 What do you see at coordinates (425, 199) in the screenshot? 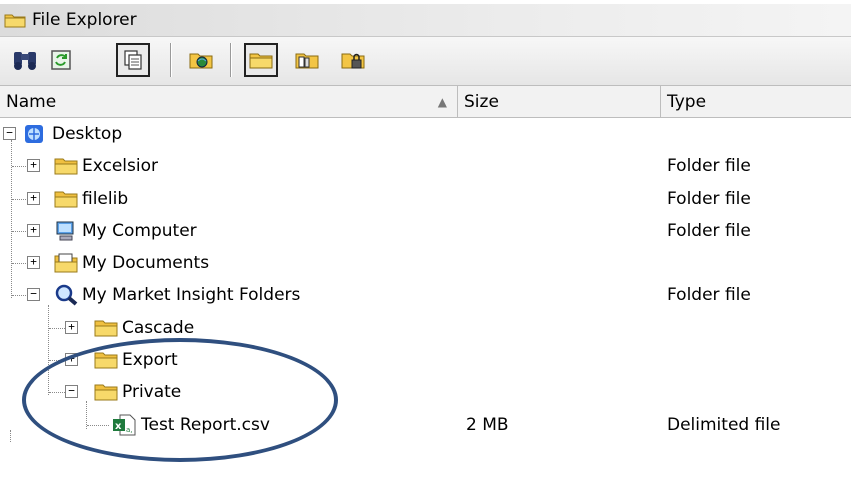
I see `tree-row-filelib: + filelib Folder file` at bounding box center [425, 199].